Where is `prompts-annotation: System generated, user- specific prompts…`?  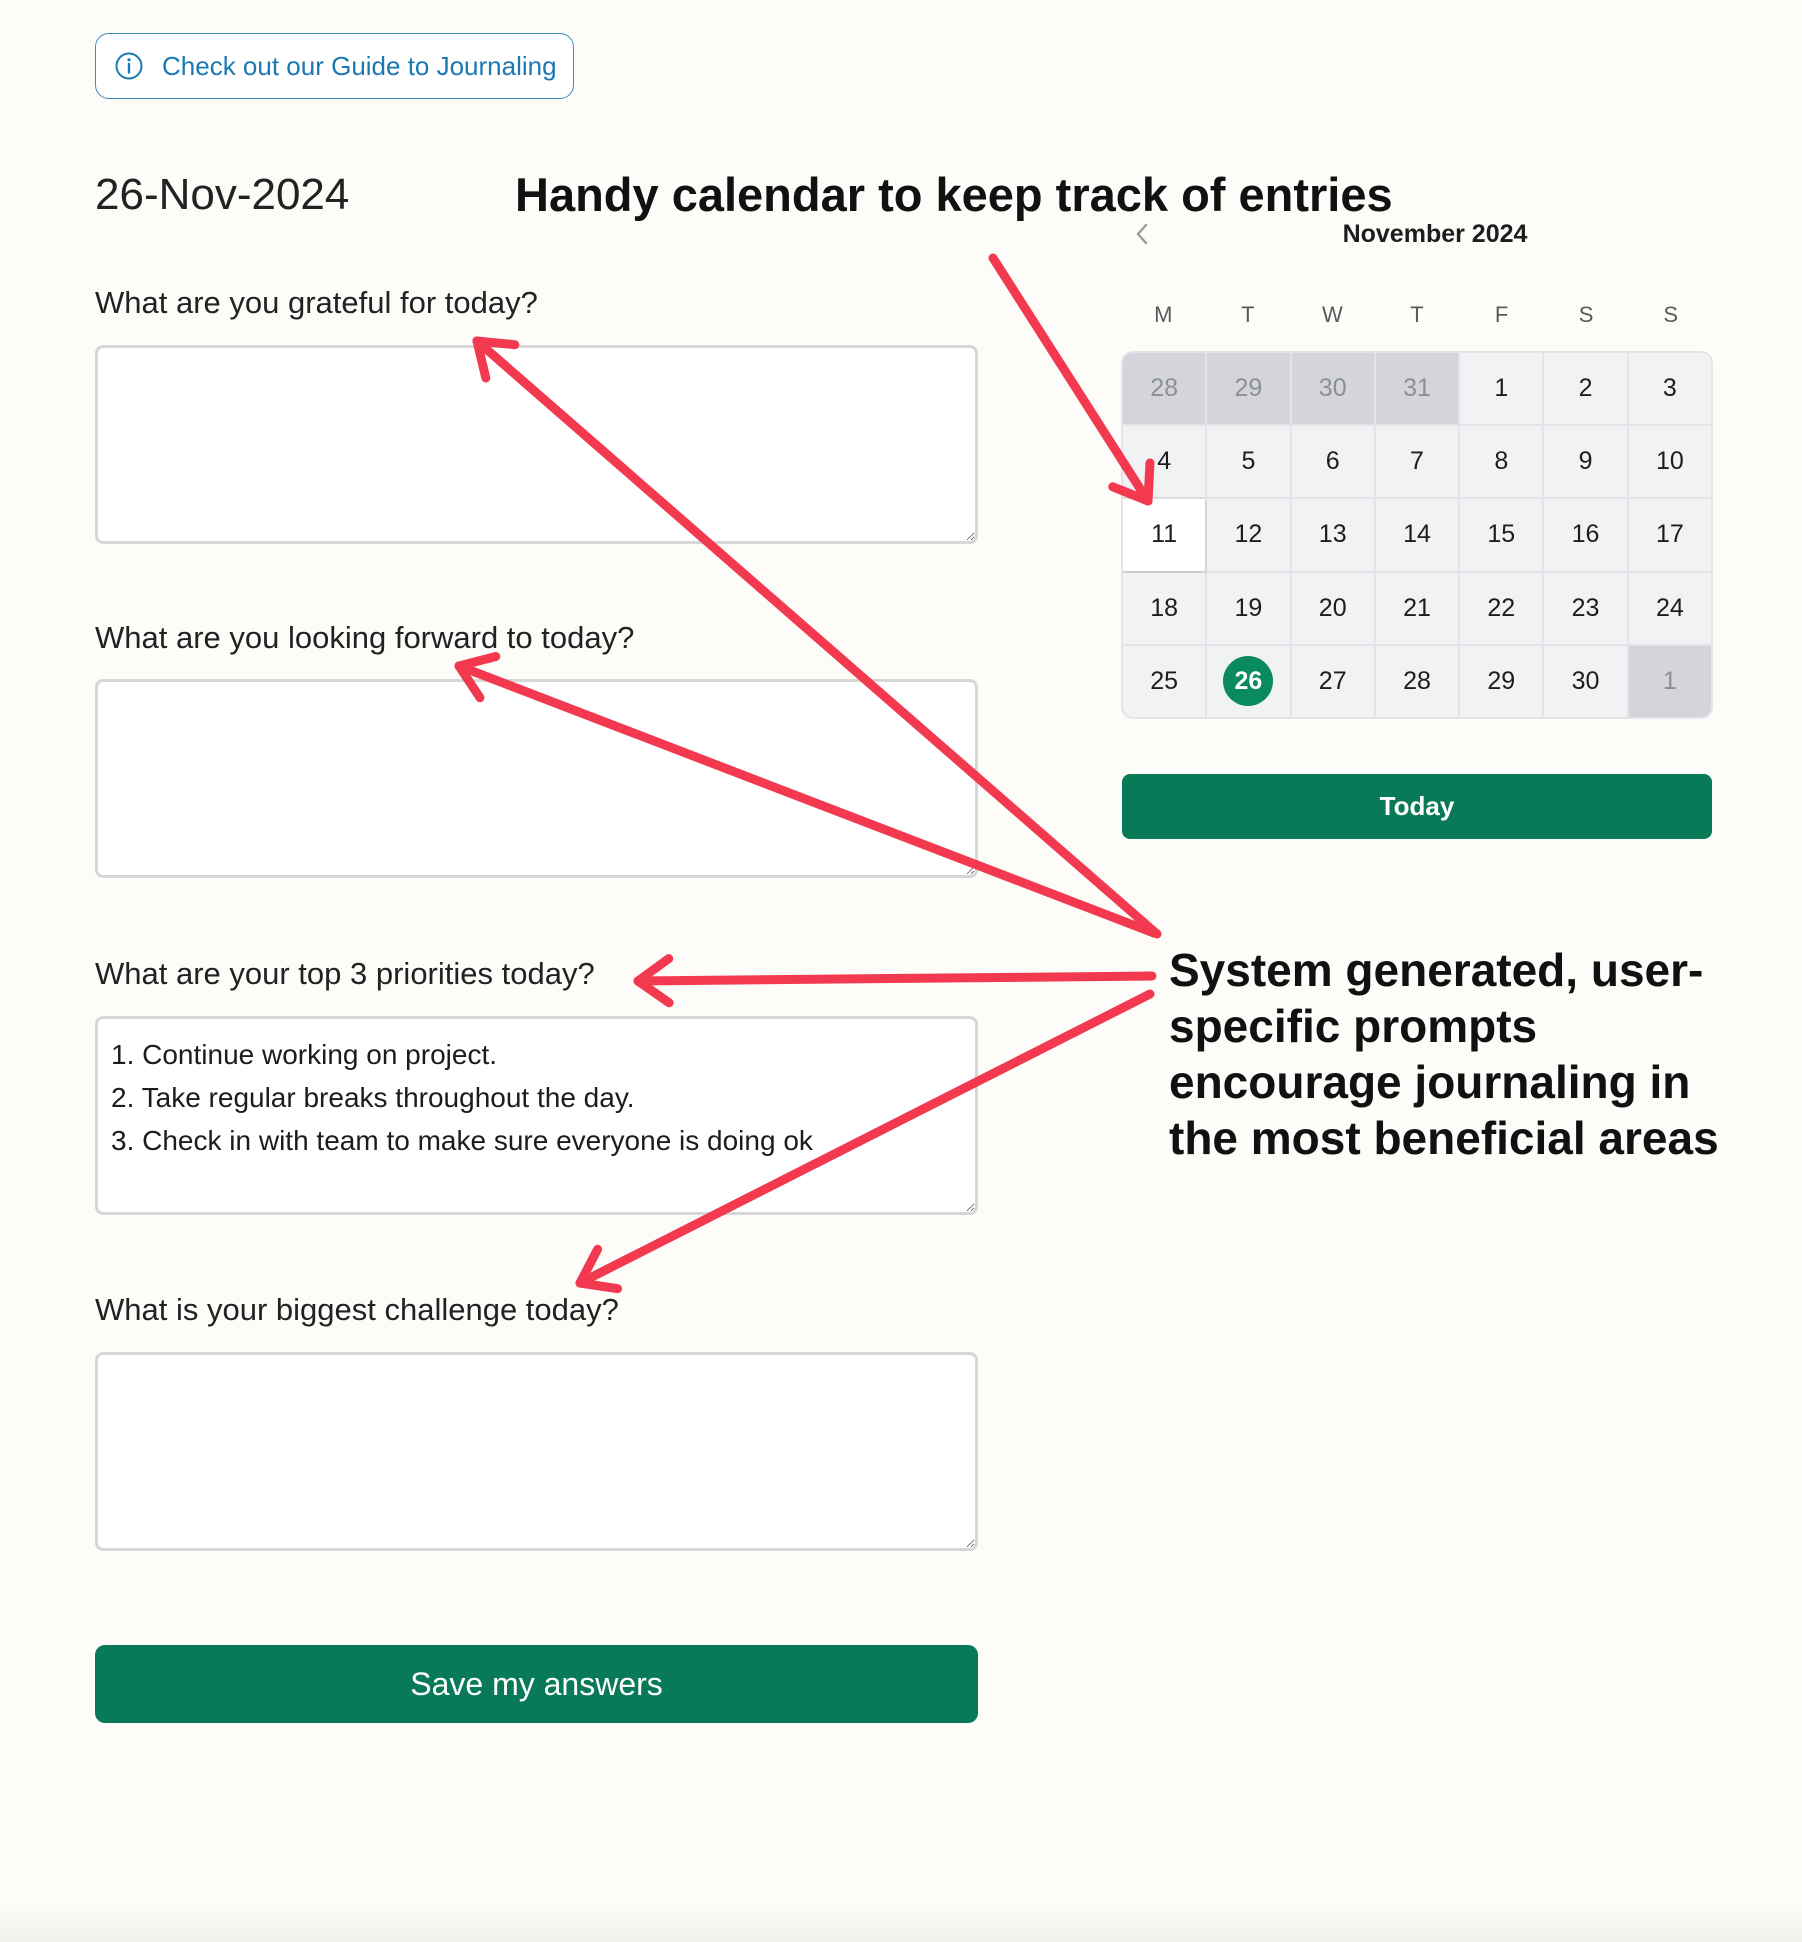
prompts-annotation: System generated, user- specific prompts… is located at coordinates (1479, 1054).